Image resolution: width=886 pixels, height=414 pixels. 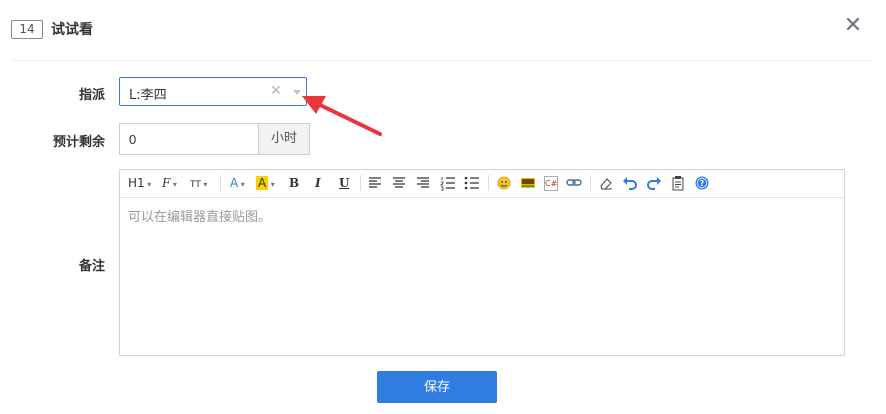 What do you see at coordinates (678, 183) in the screenshot?
I see `paste-icon` at bounding box center [678, 183].